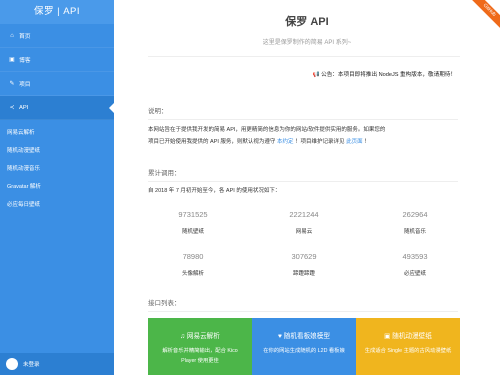  I want to click on api-card-title: ♫ 网易云解析, so click(200, 335).